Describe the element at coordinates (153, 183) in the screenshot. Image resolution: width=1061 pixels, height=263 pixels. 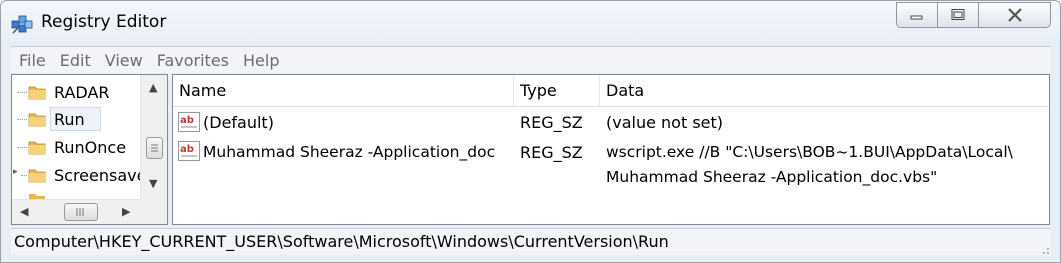
I see `scroll-down-icon: ▼` at that location.